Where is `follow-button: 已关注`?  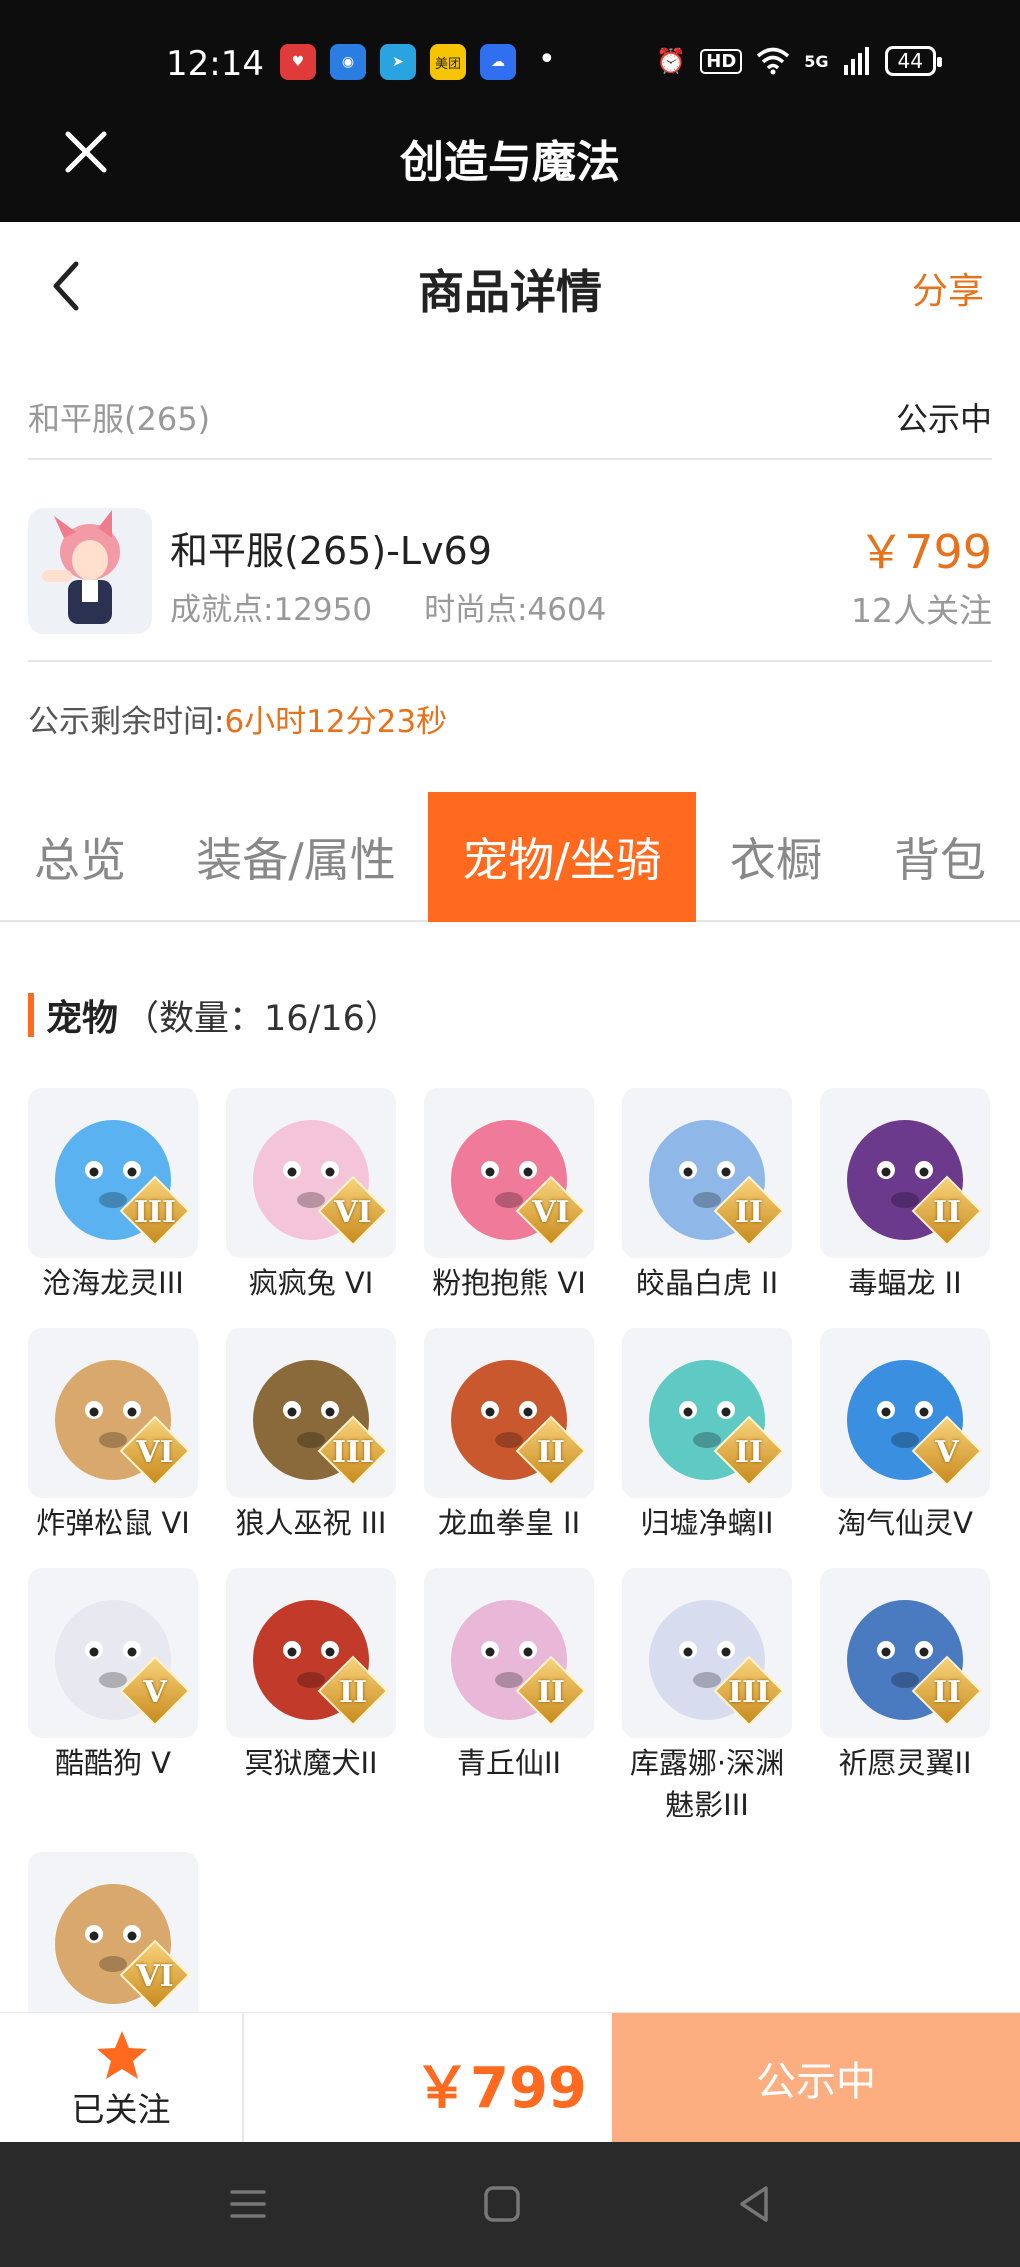
follow-button: 已关注 is located at coordinates (122, 2078).